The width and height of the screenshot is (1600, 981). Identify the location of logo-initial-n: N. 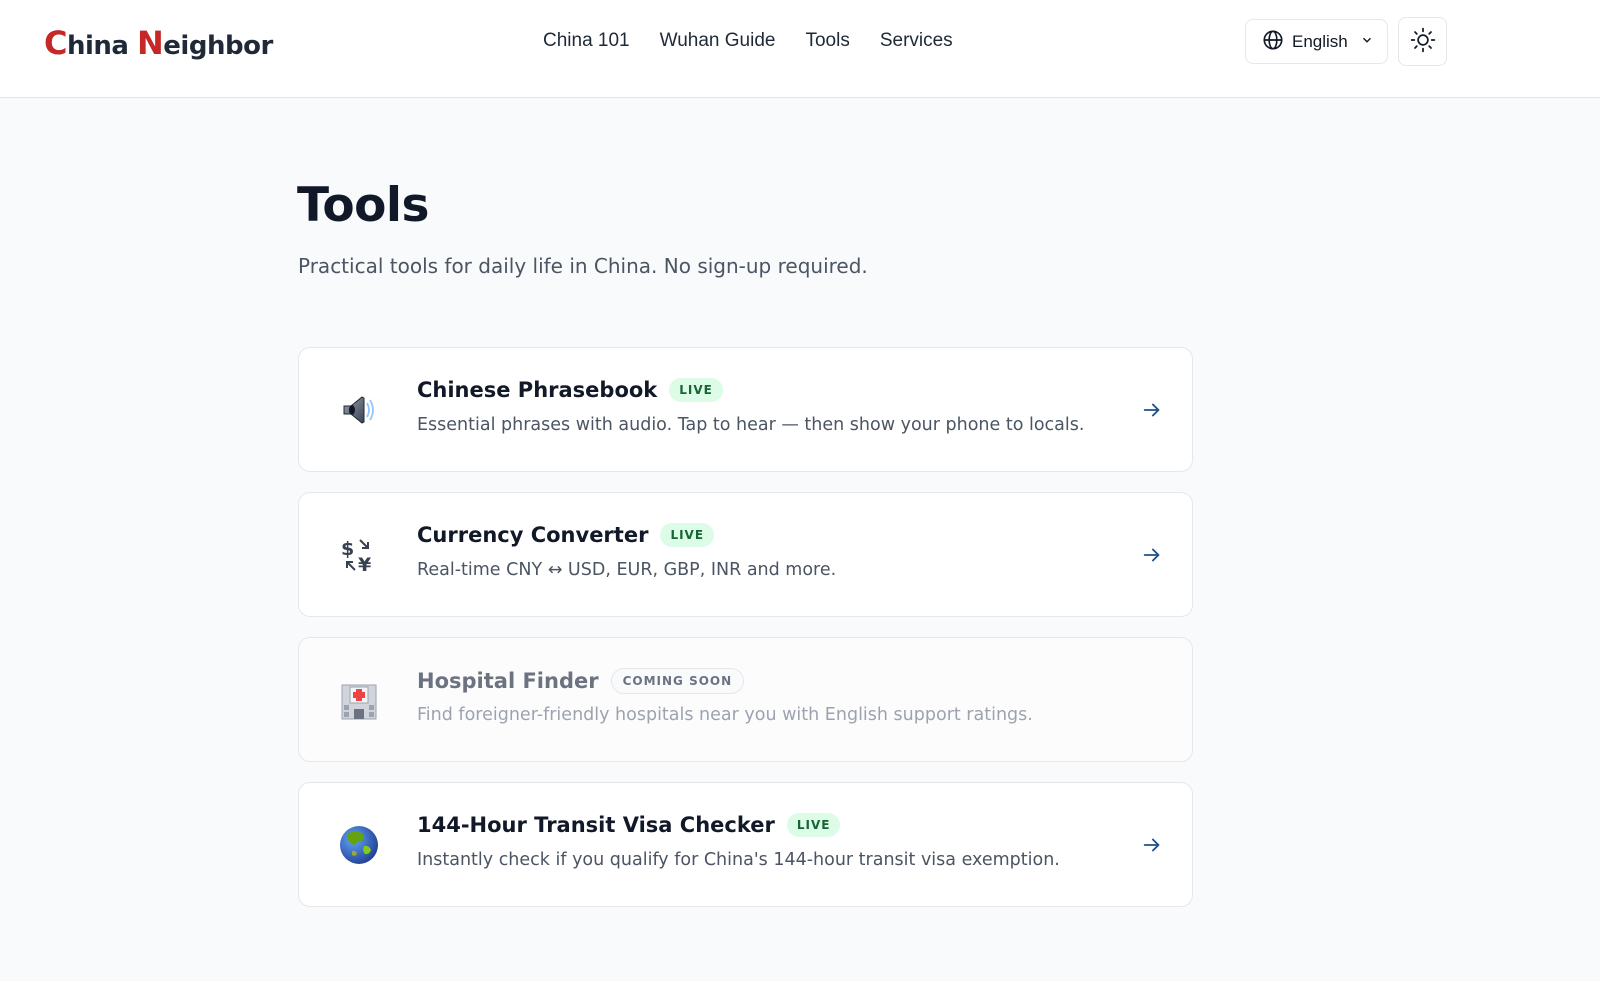
(150, 43).